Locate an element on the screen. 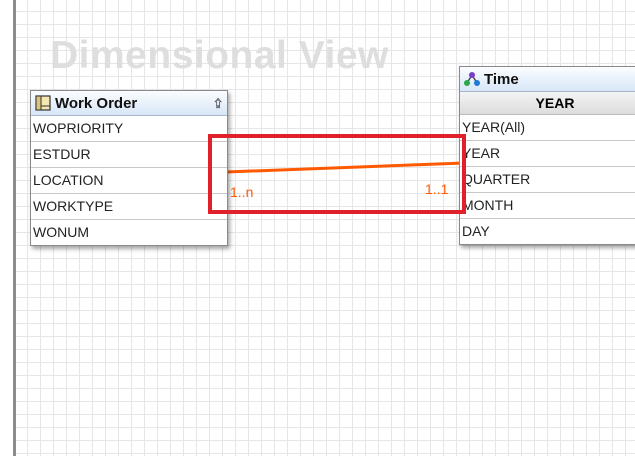 The width and height of the screenshot is (635, 456). field-quarter: QUARTER is located at coordinates (547, 180).